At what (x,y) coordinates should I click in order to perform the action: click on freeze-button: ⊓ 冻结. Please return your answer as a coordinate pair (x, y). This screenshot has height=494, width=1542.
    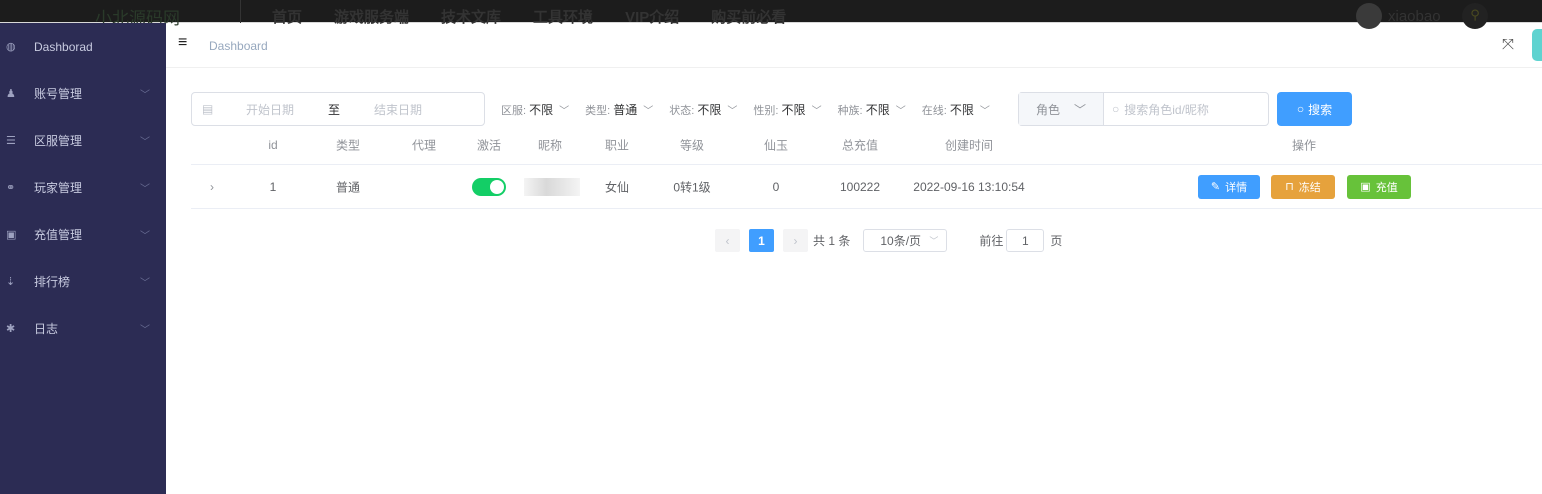
    Looking at the image, I should click on (1303, 186).